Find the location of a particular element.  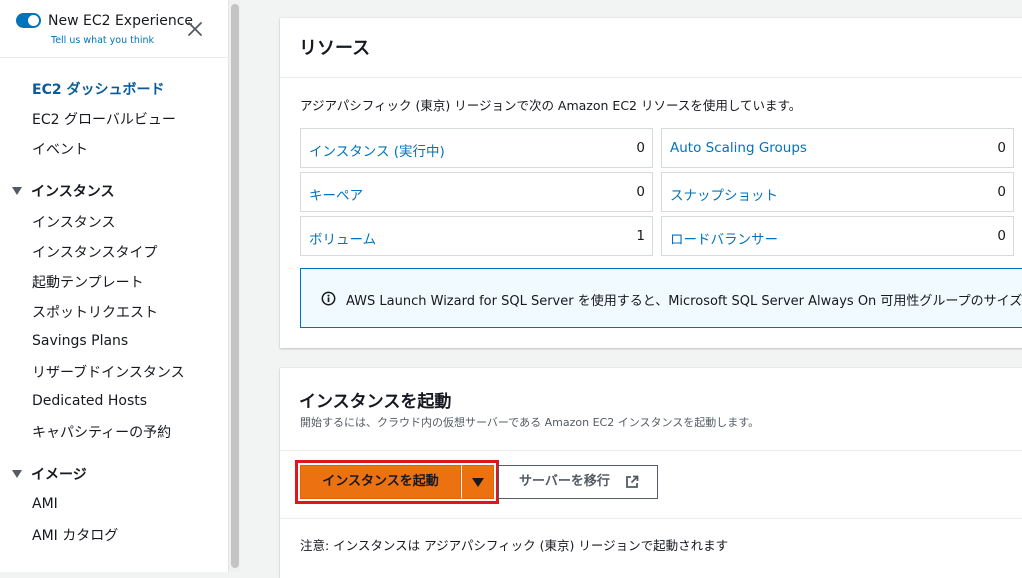

nav-capacity-reservations: キャパシティーの予約 is located at coordinates (101, 432).